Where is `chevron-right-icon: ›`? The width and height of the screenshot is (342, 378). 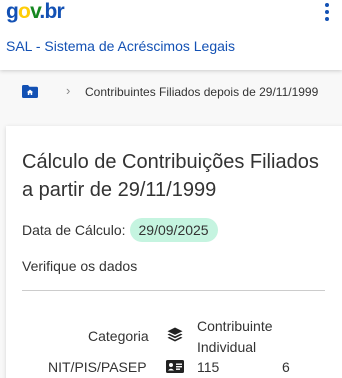
chevron-right-icon: › is located at coordinates (68, 90).